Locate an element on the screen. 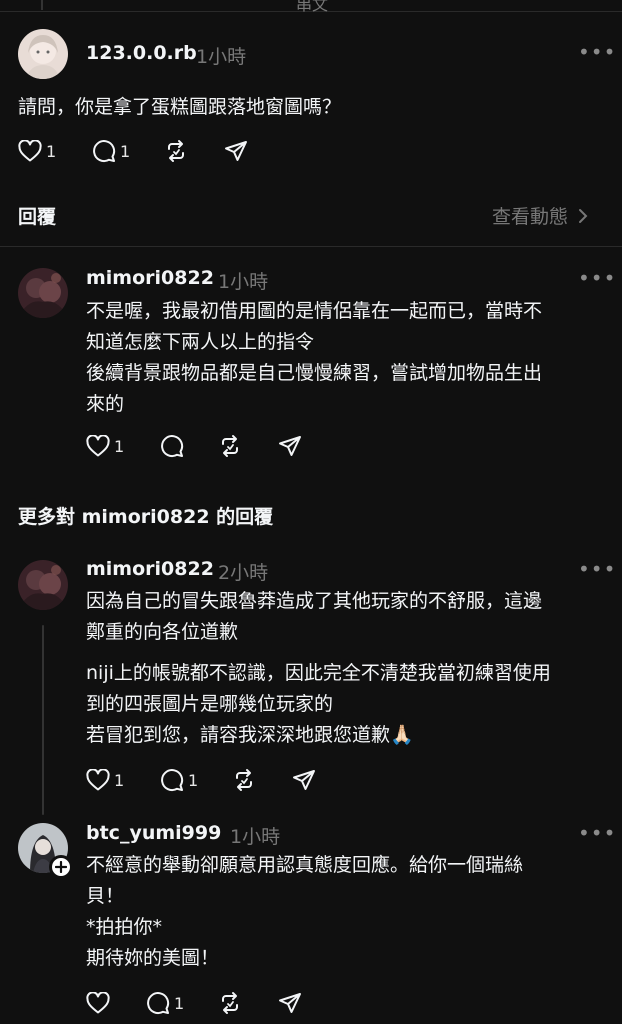 This screenshot has height=1024, width=622. reply3-line: 期待妳的美圖！ is located at coordinates (153, 958).